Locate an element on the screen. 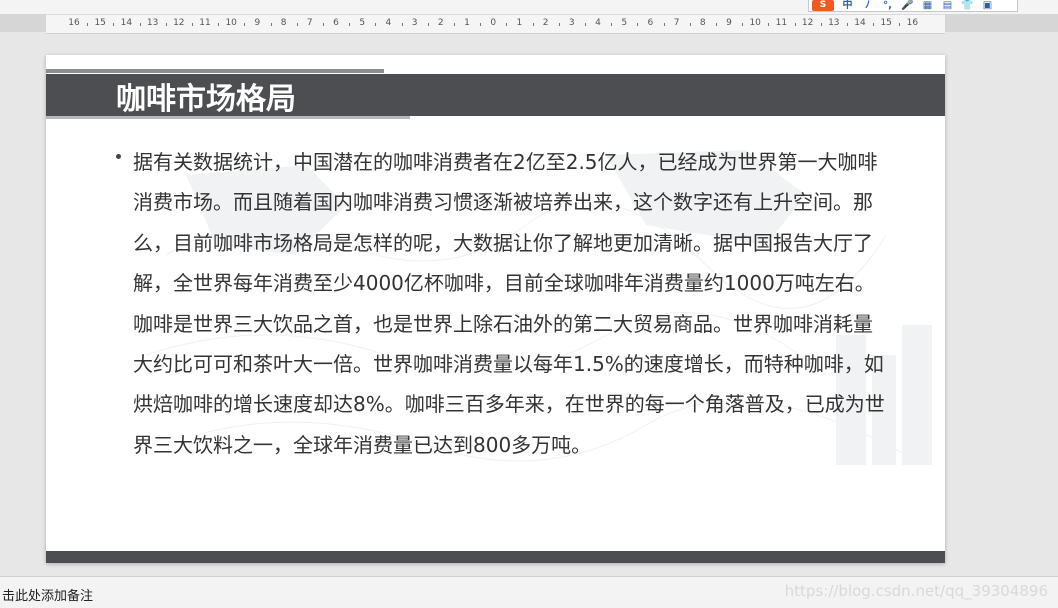 The width and height of the screenshot is (1058, 608). ime-keyboard-icon: ▦ is located at coordinates (927, 5).